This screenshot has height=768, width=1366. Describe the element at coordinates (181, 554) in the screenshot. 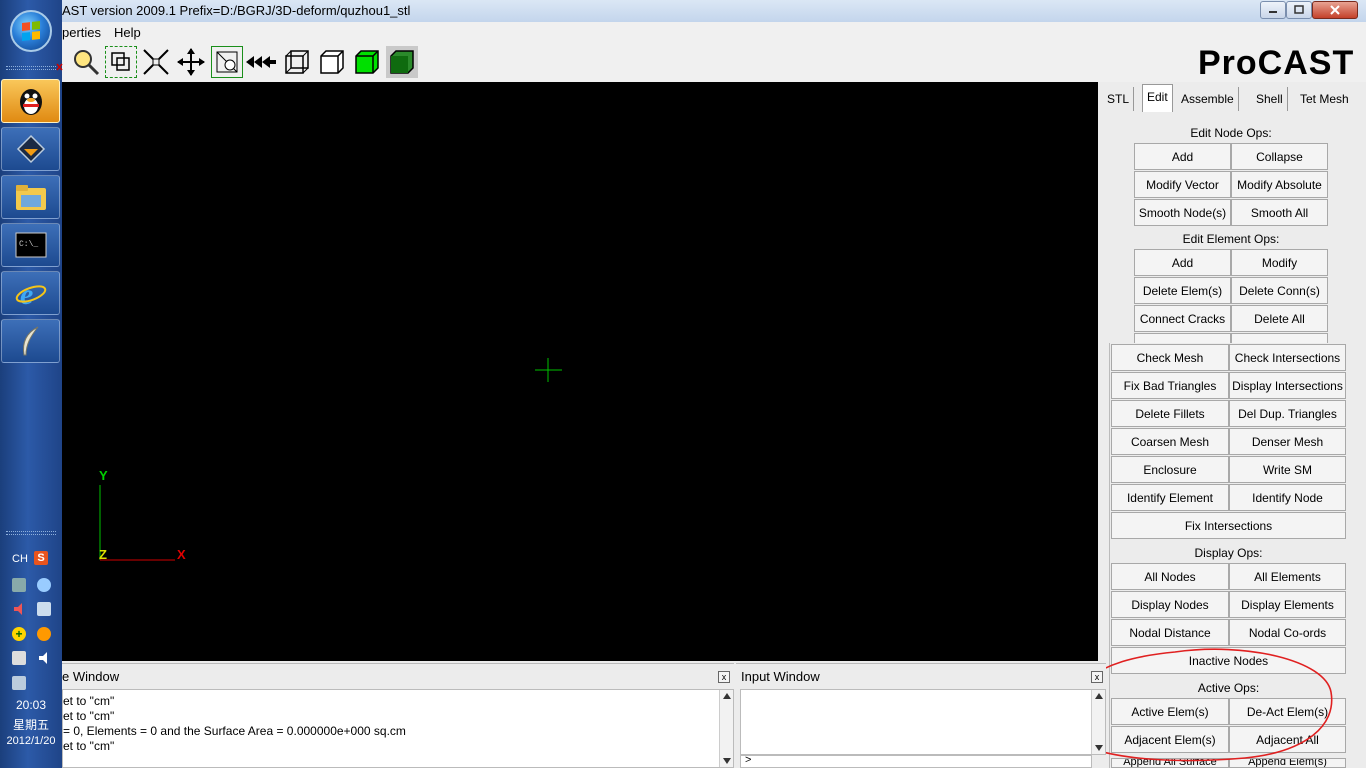

I see `axis-x-label: X` at that location.